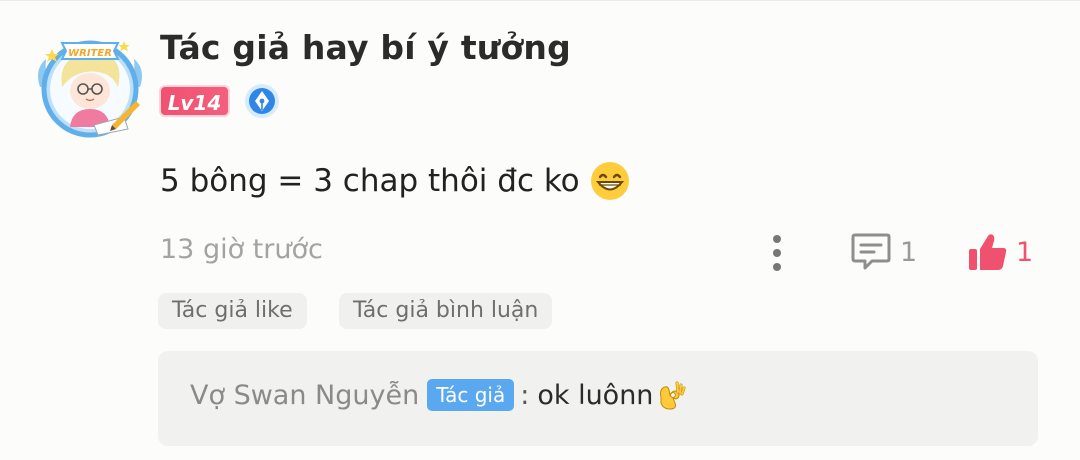 The image size is (1080, 460). Describe the element at coordinates (777, 253) in the screenshot. I see `vertical-dots-icon` at that location.